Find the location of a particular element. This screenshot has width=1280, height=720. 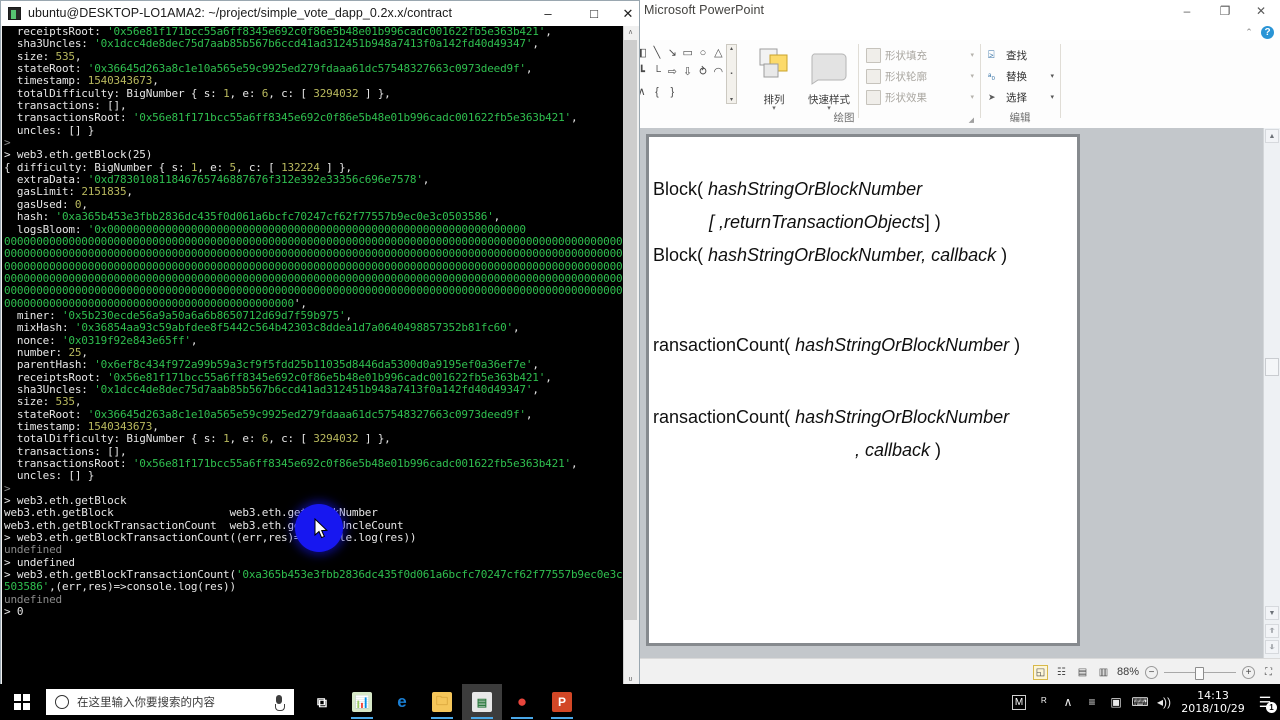

shapes-gallery-scroll: ▴ ▪ ▾ is located at coordinates (731, 74).